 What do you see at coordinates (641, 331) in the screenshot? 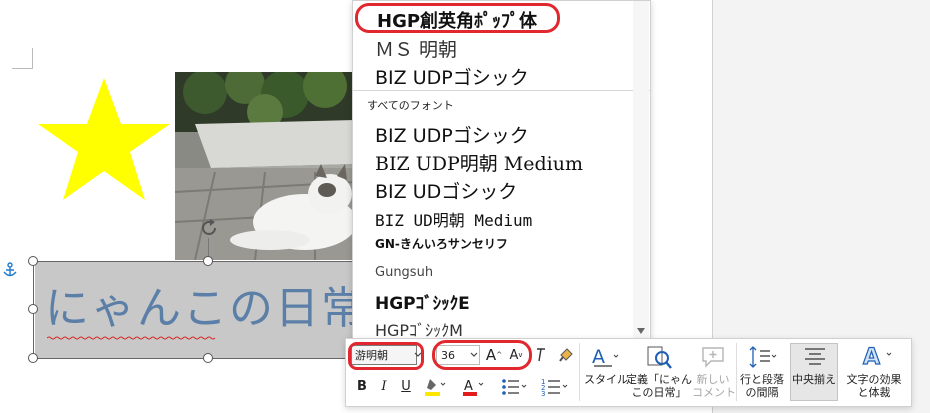
I see `scroll-down-icon` at bounding box center [641, 331].